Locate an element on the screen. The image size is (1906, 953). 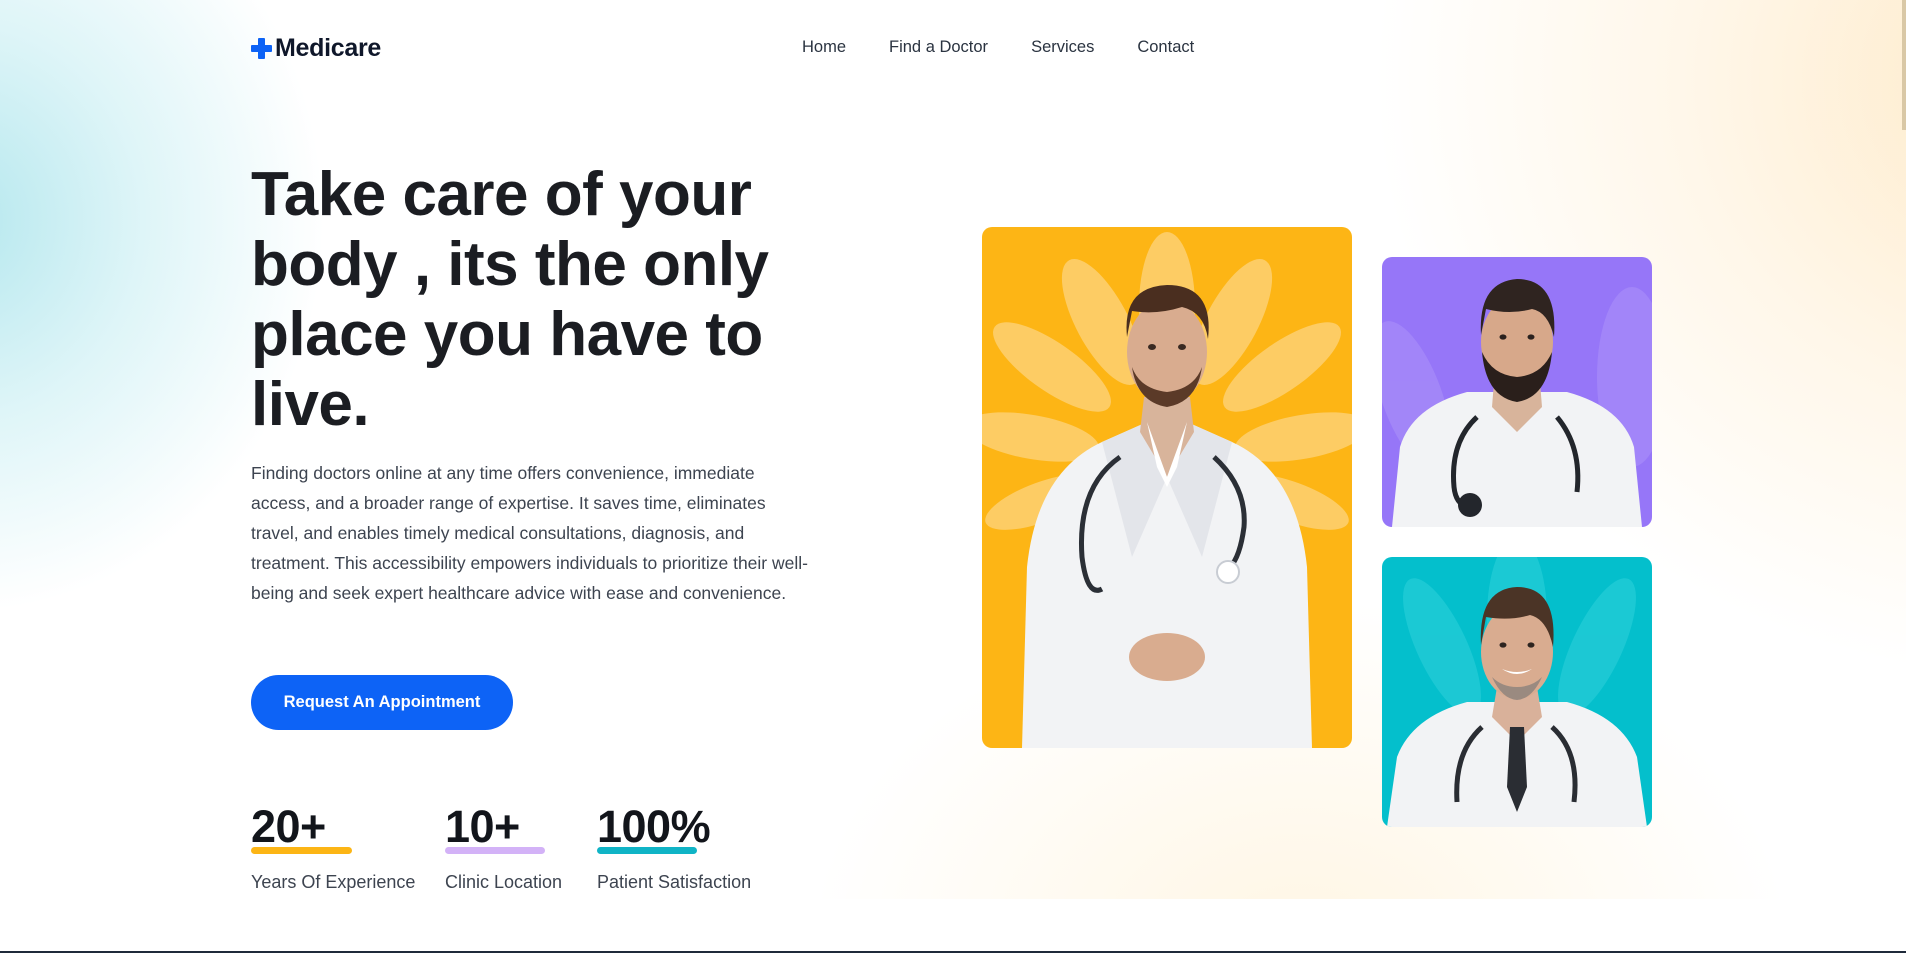
doctor-card-bearded is located at coordinates (1517, 392).